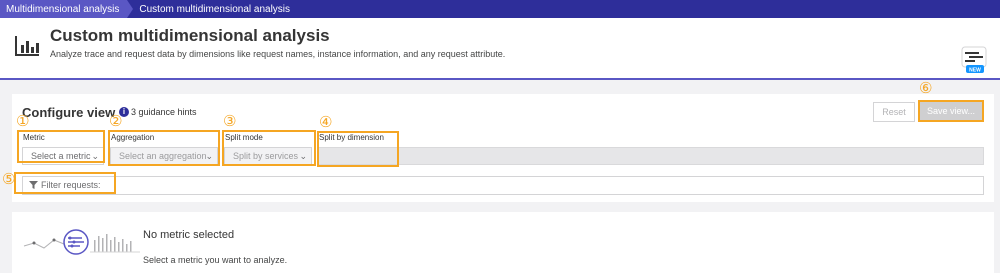 This screenshot has height=273, width=1000. What do you see at coordinates (27, 46) in the screenshot?
I see `bar-chart-icon` at bounding box center [27, 46].